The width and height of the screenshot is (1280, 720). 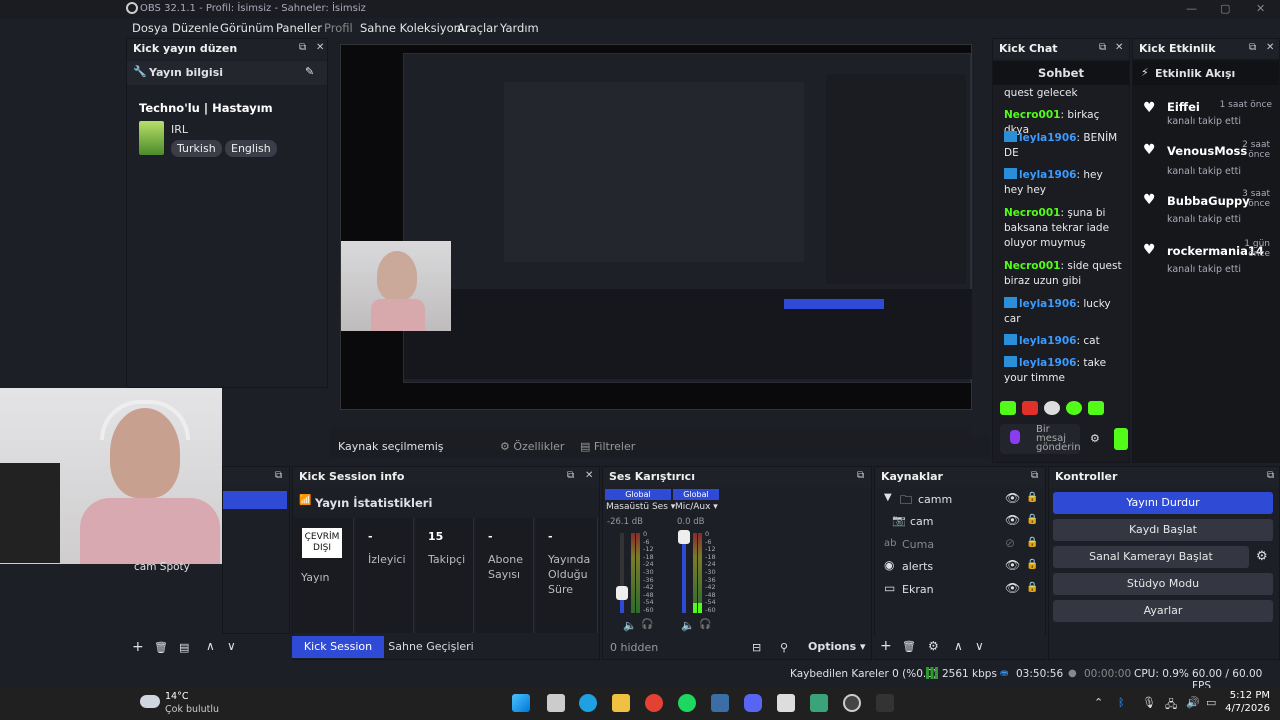 I want to click on volume-icon: 🔊, so click(x=1193, y=702).